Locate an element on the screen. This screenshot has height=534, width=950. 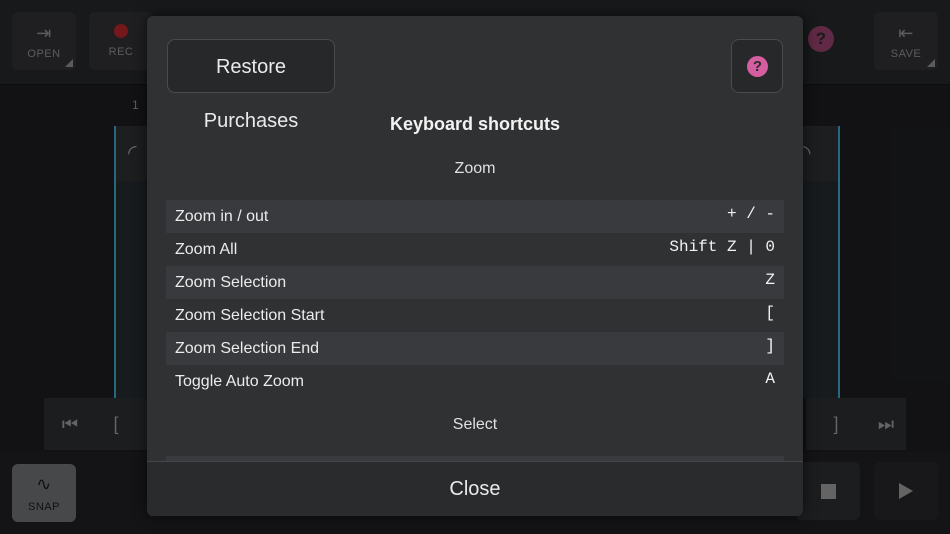
shortcut-row: Zoom Selection Z is located at coordinates (475, 282).